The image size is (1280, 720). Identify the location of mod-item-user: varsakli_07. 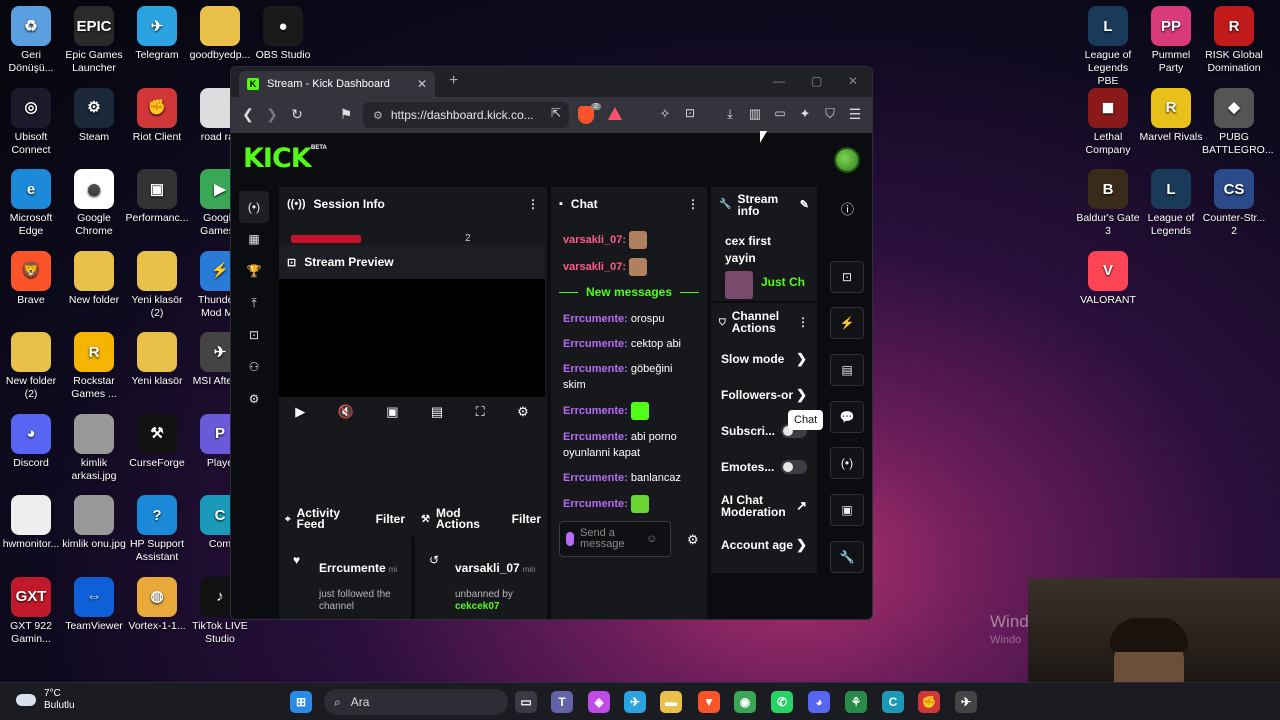
(487, 568).